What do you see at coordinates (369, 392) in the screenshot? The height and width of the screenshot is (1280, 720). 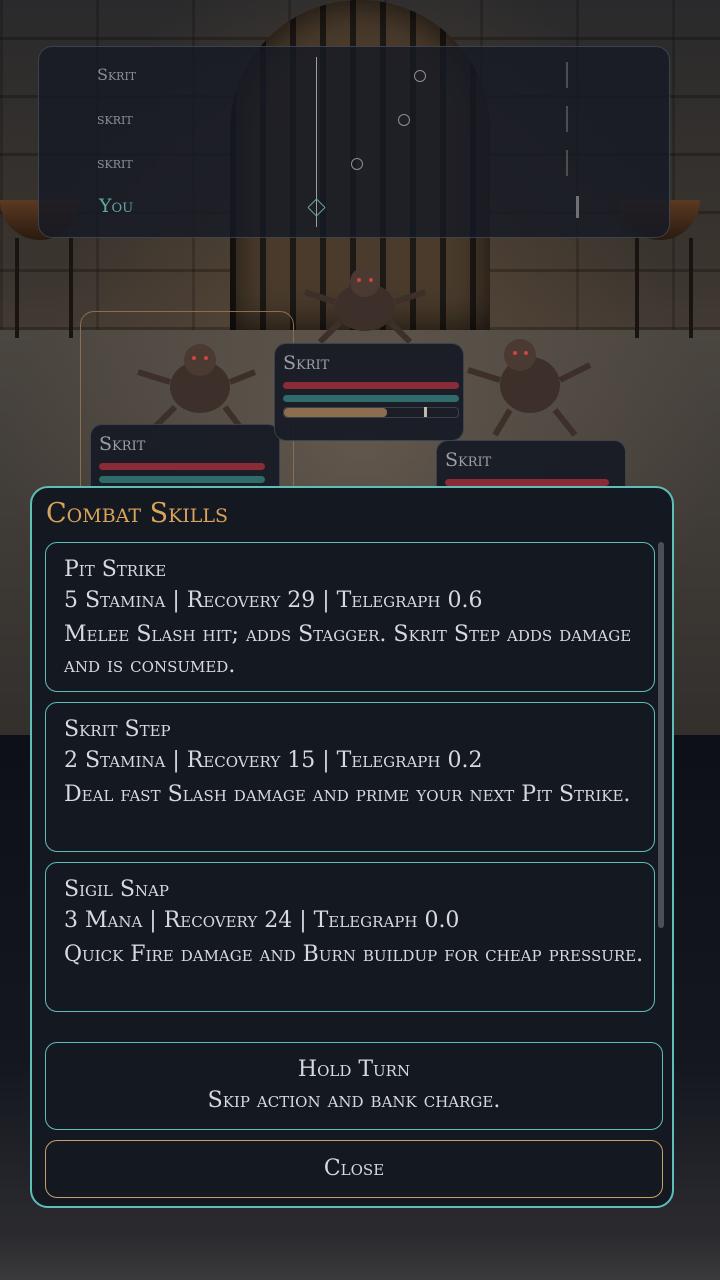 I see `enemy-card: Skrit` at bounding box center [369, 392].